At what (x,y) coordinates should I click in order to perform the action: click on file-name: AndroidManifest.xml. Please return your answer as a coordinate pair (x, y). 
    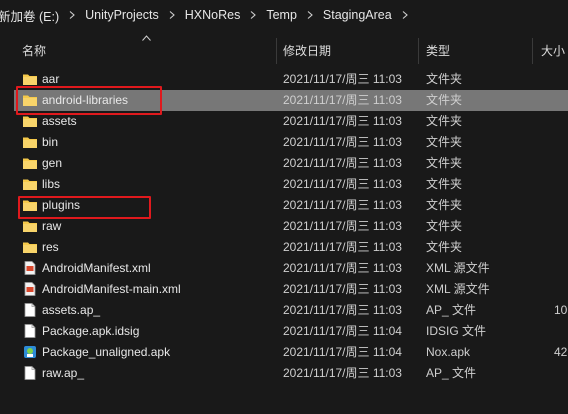
    Looking at the image, I should click on (96, 268).